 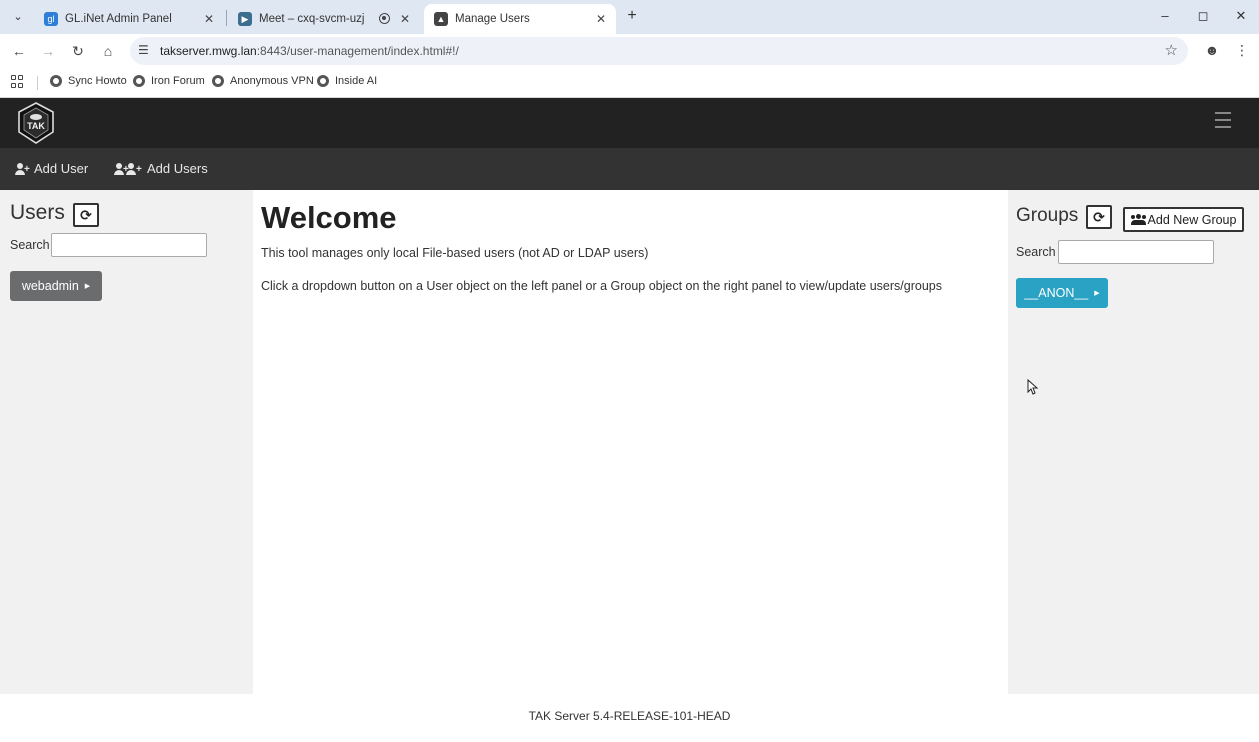 I want to click on tab-glinet: gl GL.iNet Admin Panel ✕, so click(x=129, y=19).